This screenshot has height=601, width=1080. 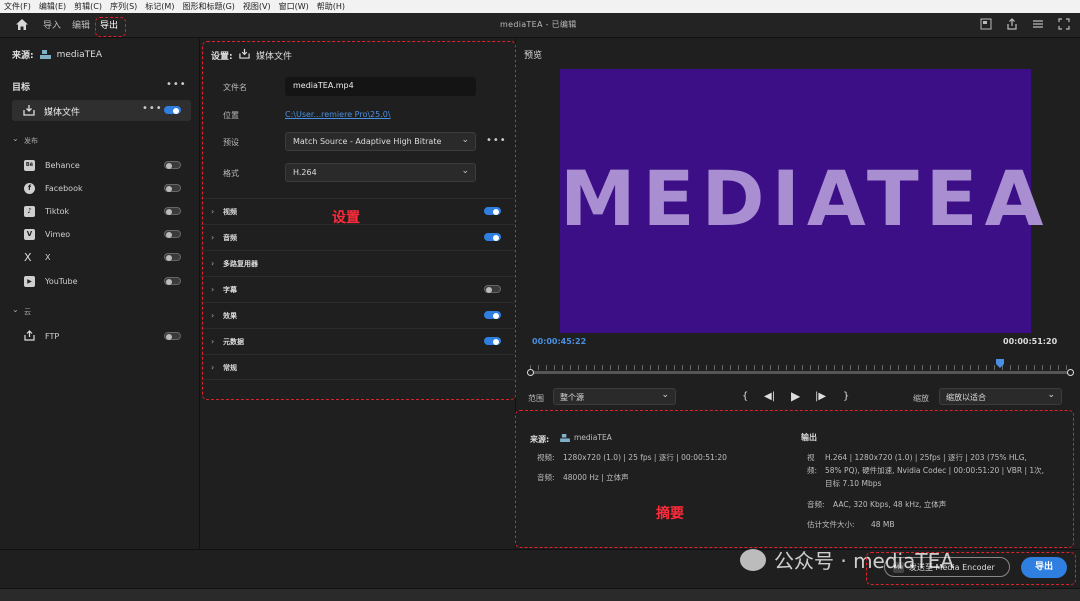 I want to click on media-file-icon, so click(x=29, y=110).